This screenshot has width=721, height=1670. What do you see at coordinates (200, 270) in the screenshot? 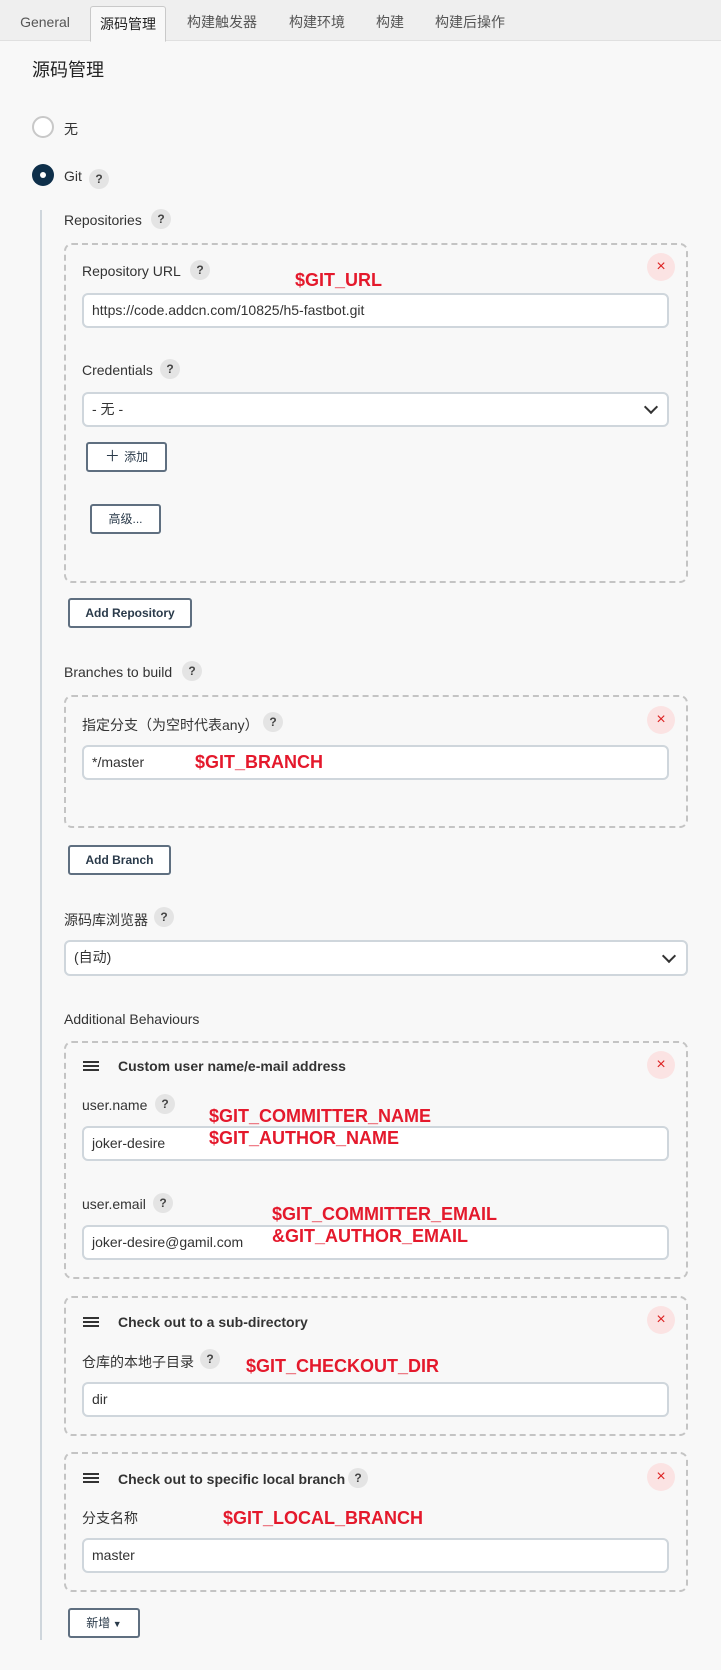
I see `repository-url-help-icon: ?` at bounding box center [200, 270].